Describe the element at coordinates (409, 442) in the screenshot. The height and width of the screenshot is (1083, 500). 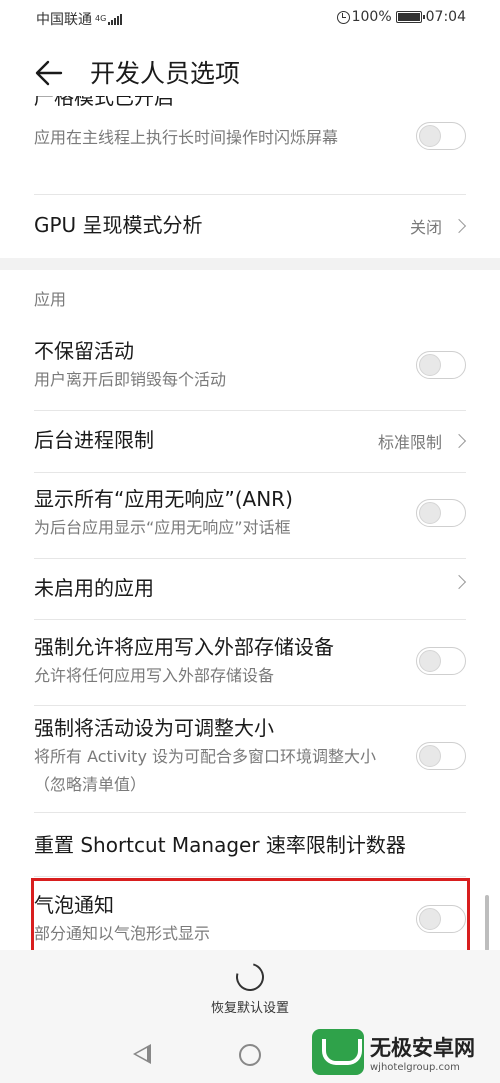
I see `background-limit-value-label: 标准限制` at that location.